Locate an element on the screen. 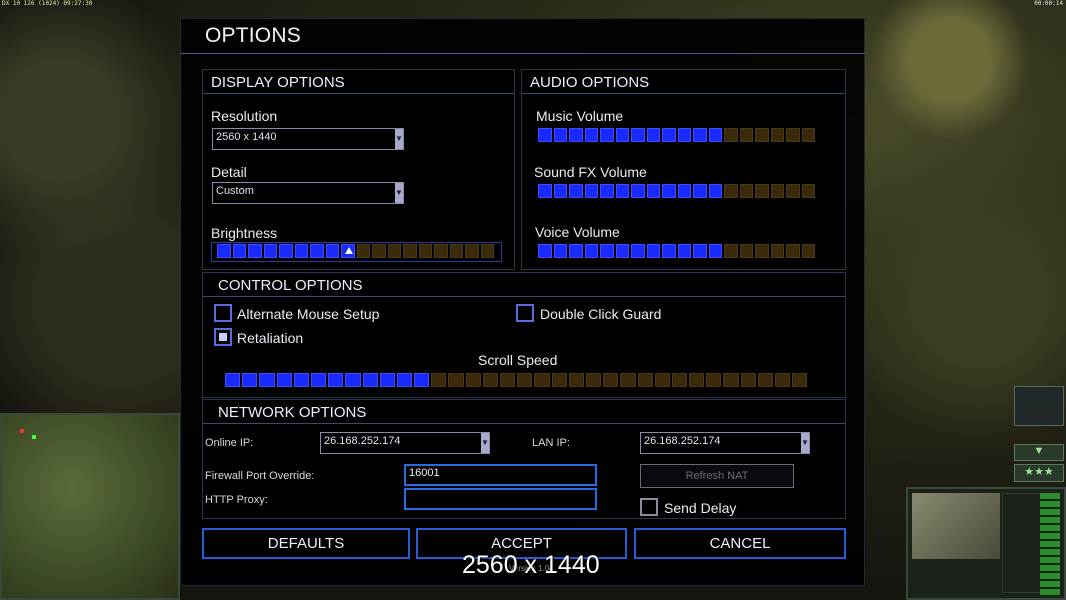  defaults-button: DEFAULTS is located at coordinates (306, 543).